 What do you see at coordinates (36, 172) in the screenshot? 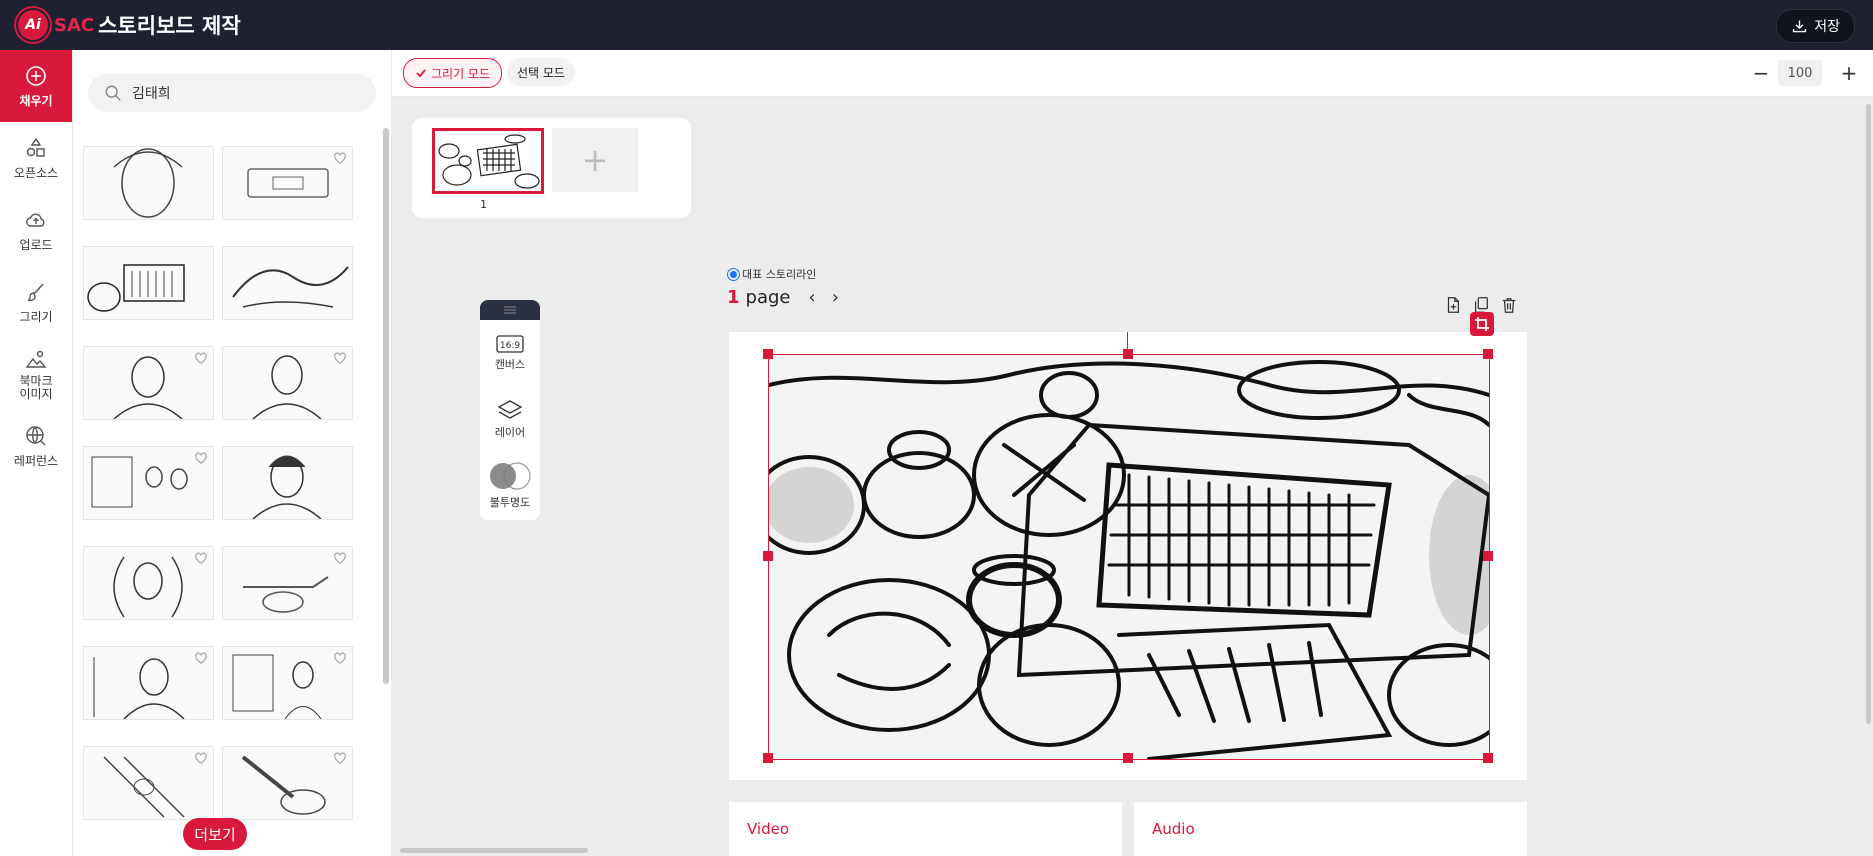
I see `nav-label: 오픈소스` at bounding box center [36, 172].